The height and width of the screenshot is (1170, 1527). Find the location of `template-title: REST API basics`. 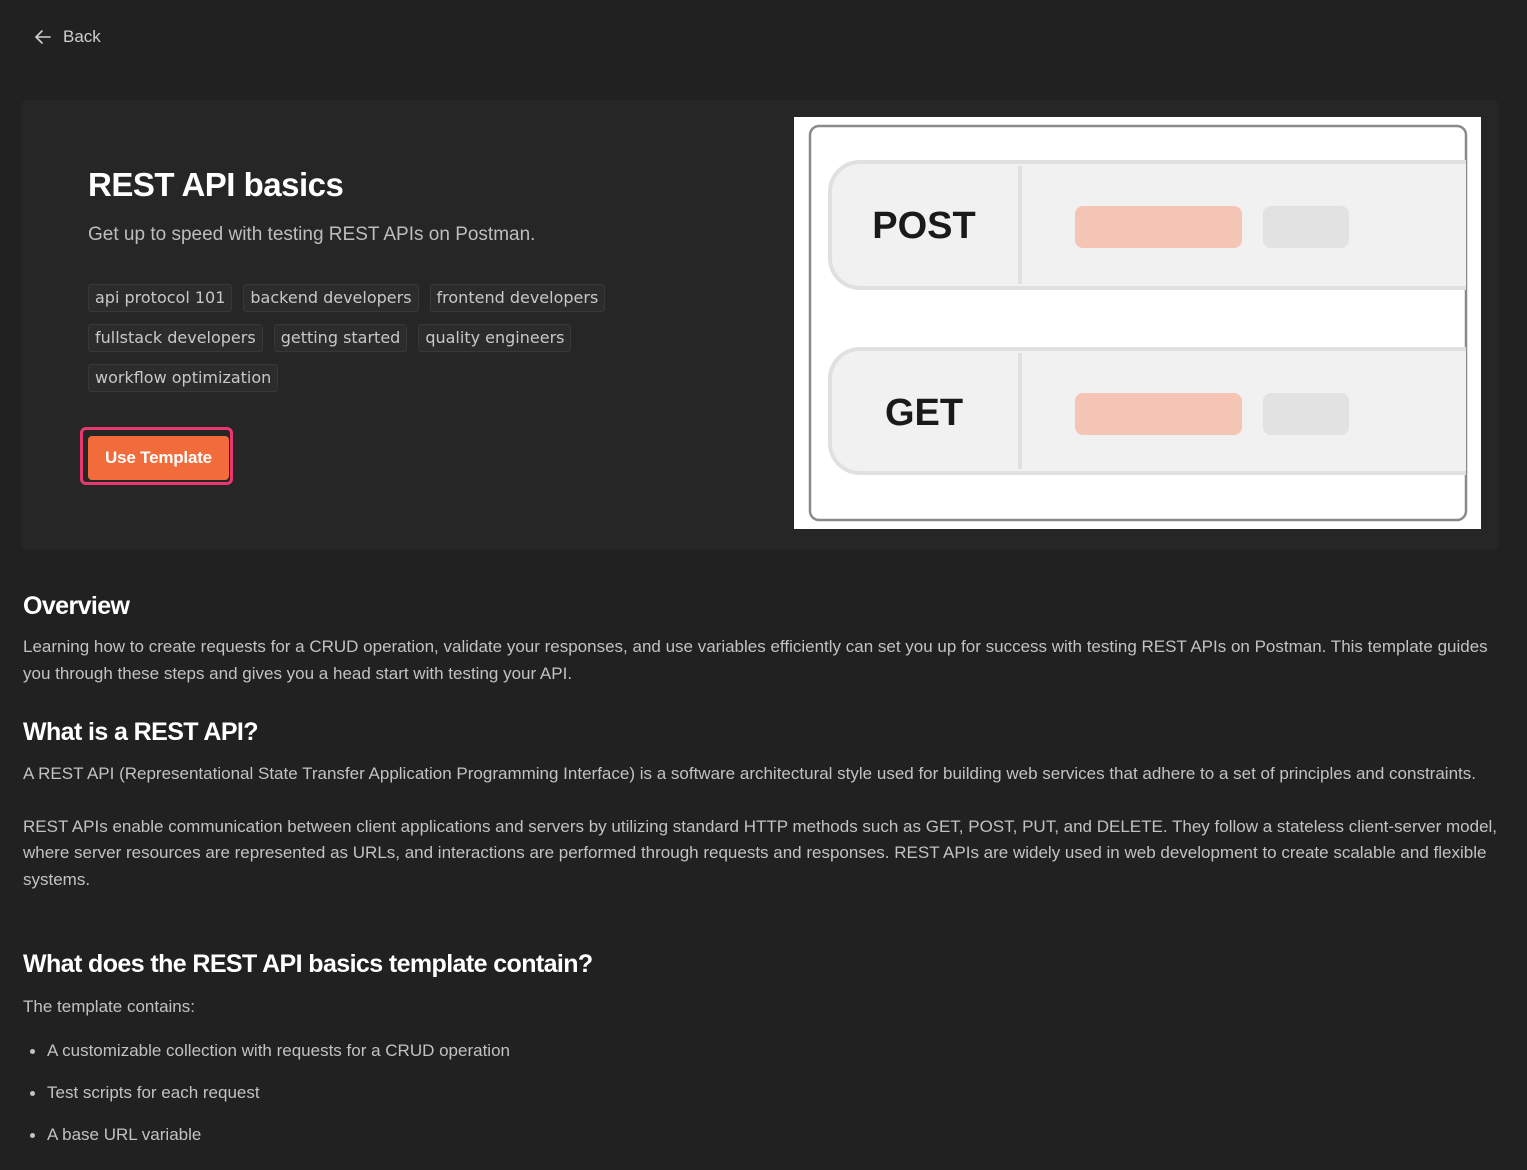

template-title: REST API basics is located at coordinates (216, 184).